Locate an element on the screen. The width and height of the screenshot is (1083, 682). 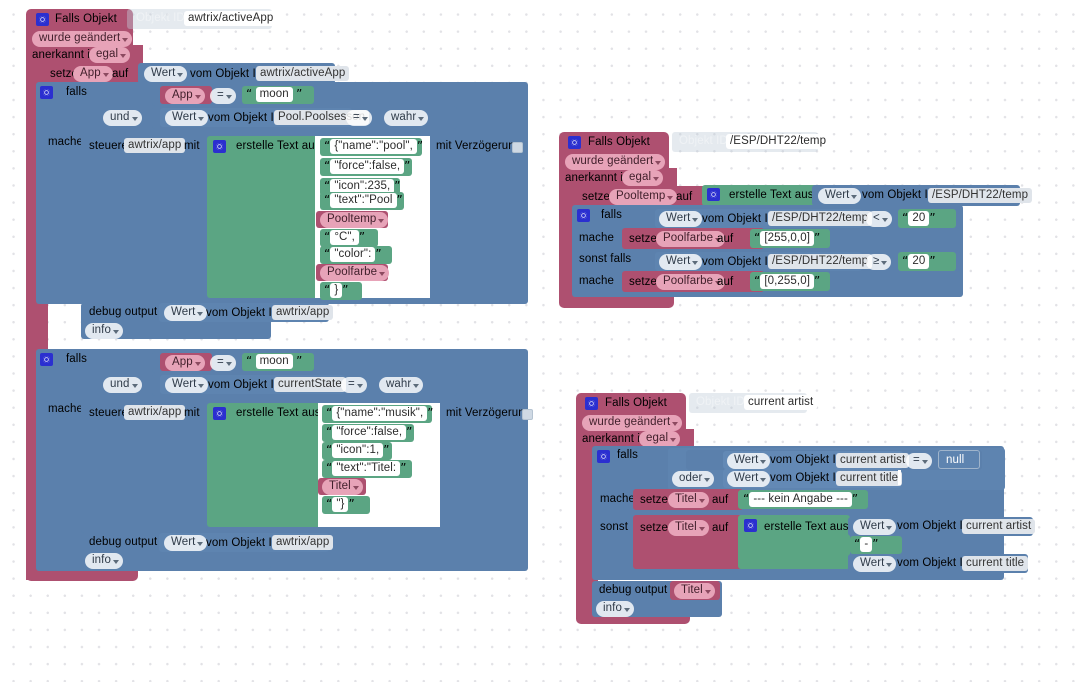
script3-cond1-objekt-id: current artist is located at coordinates (873, 460).